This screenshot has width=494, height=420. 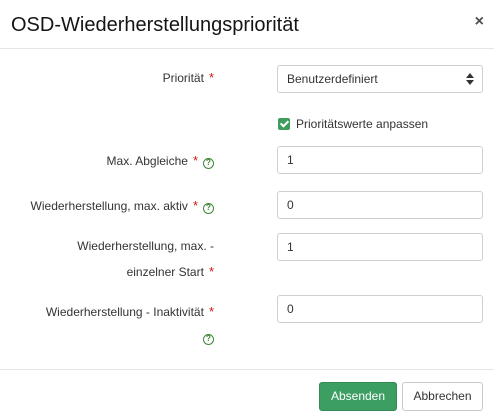 I want to click on customize-priority-checkbox, so click(x=284, y=124).